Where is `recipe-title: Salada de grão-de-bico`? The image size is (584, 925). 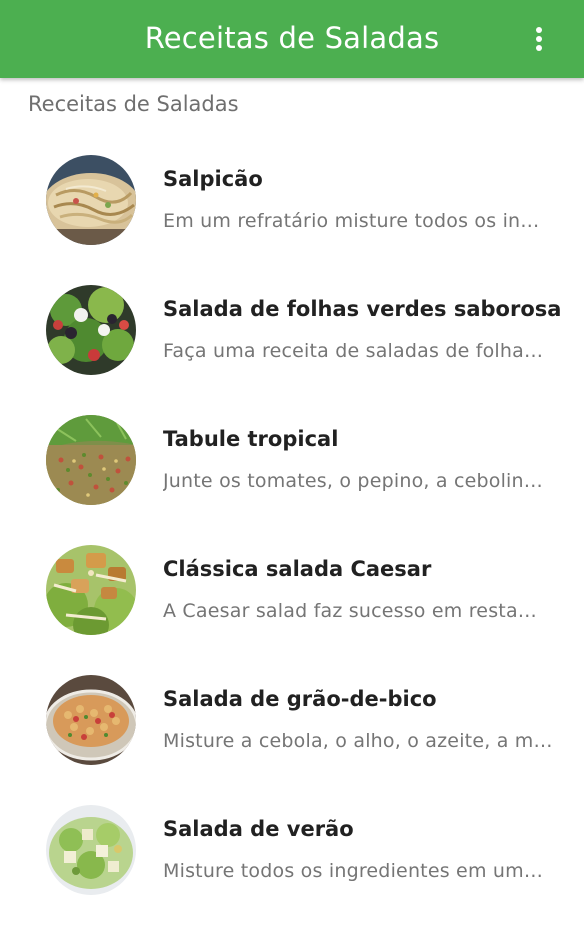 recipe-title: Salada de grão-de-bico is located at coordinates (300, 699).